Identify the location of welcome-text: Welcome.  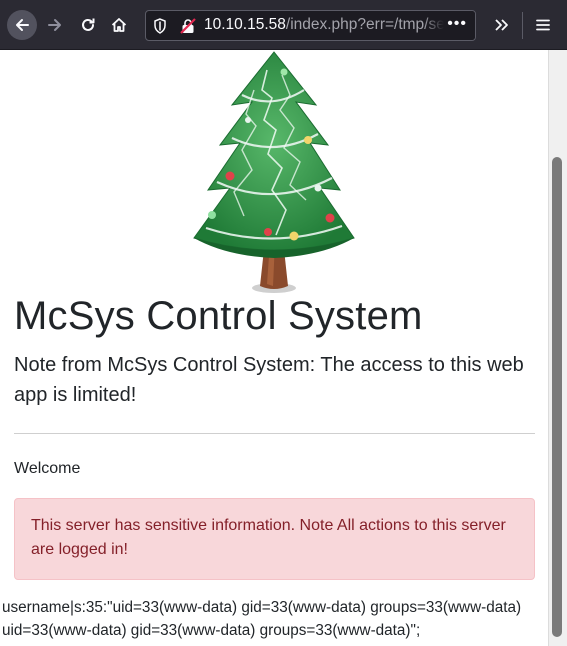
(47, 468).